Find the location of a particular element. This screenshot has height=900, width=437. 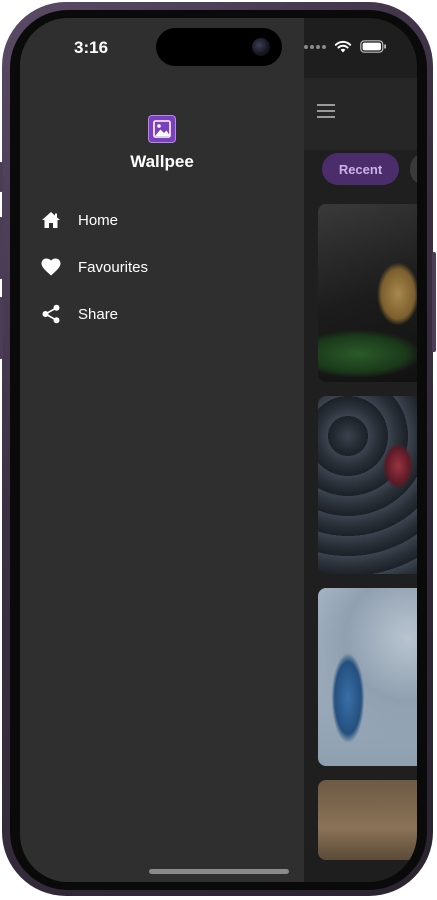

status-time: 3:16 is located at coordinates (91, 47).